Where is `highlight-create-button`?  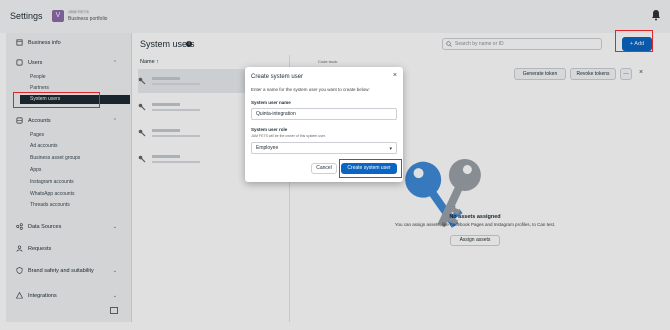
highlight-create-button is located at coordinates (370, 168).